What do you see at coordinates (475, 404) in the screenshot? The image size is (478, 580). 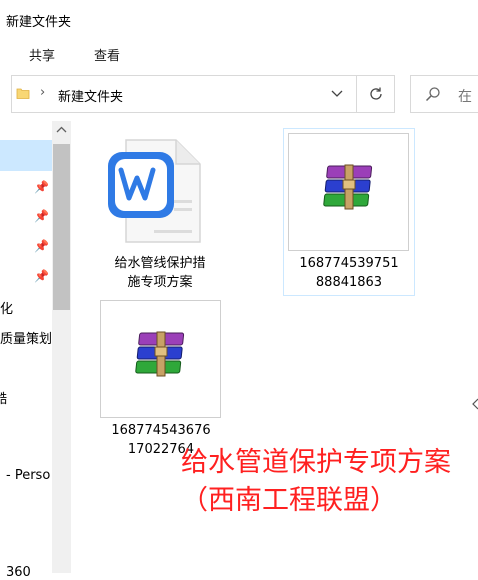 I see `chevron-left-icon` at bounding box center [475, 404].